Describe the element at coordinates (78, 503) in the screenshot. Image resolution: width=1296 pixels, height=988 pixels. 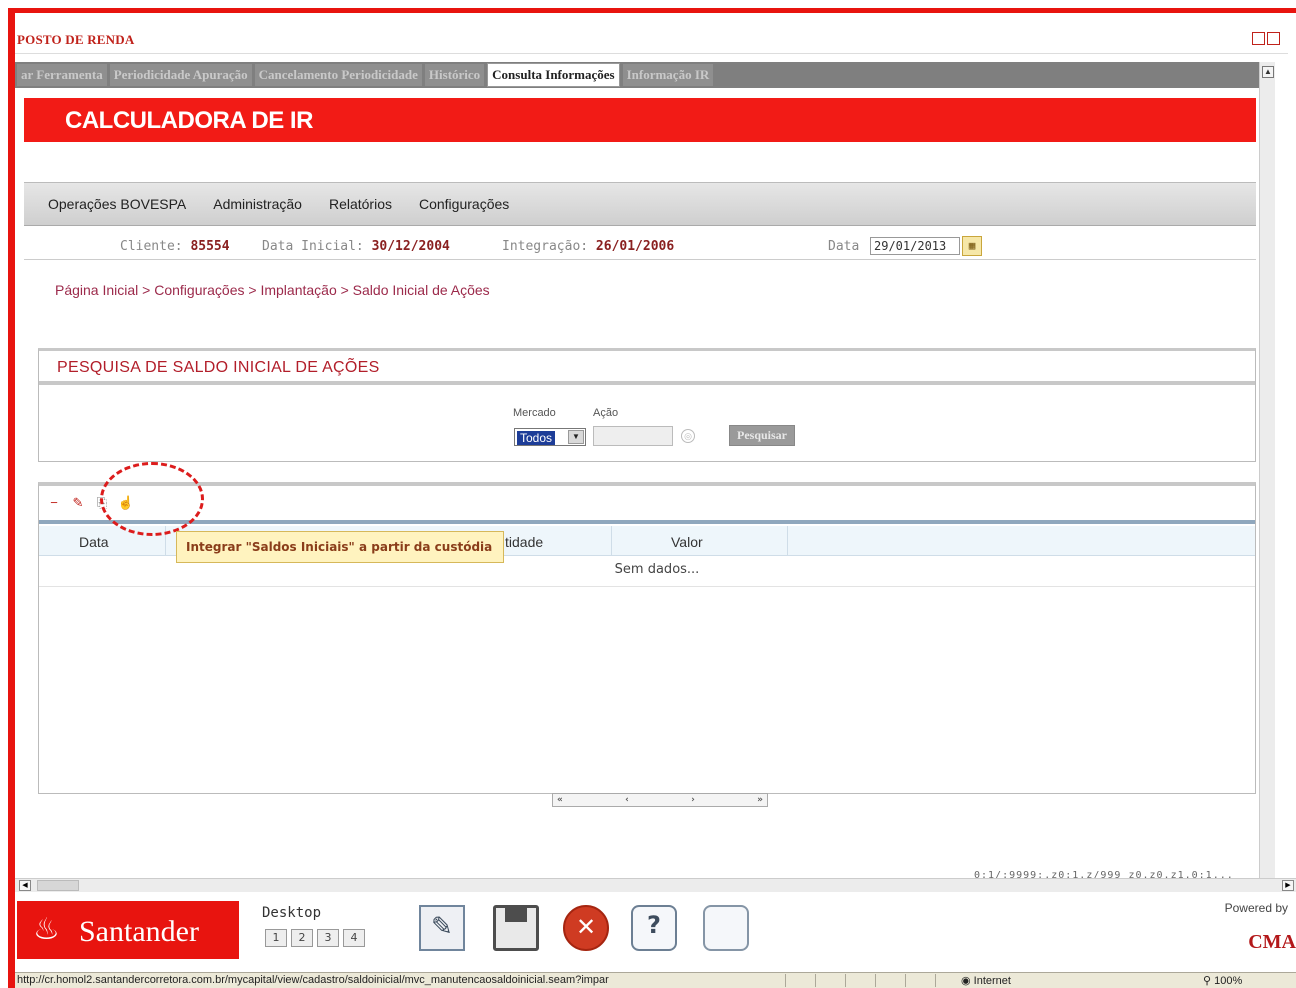
I see `edit-pencil-icon: ✎` at that location.